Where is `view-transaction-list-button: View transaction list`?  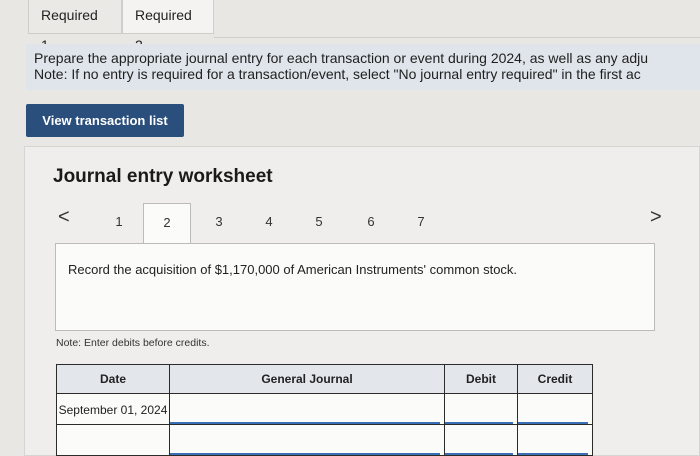 view-transaction-list-button: View transaction list is located at coordinates (105, 120).